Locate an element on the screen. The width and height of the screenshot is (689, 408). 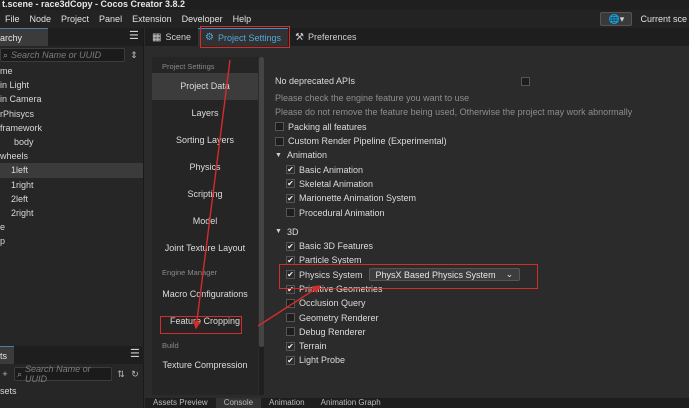
primitive-checkbox: ✔ is located at coordinates (290, 289).